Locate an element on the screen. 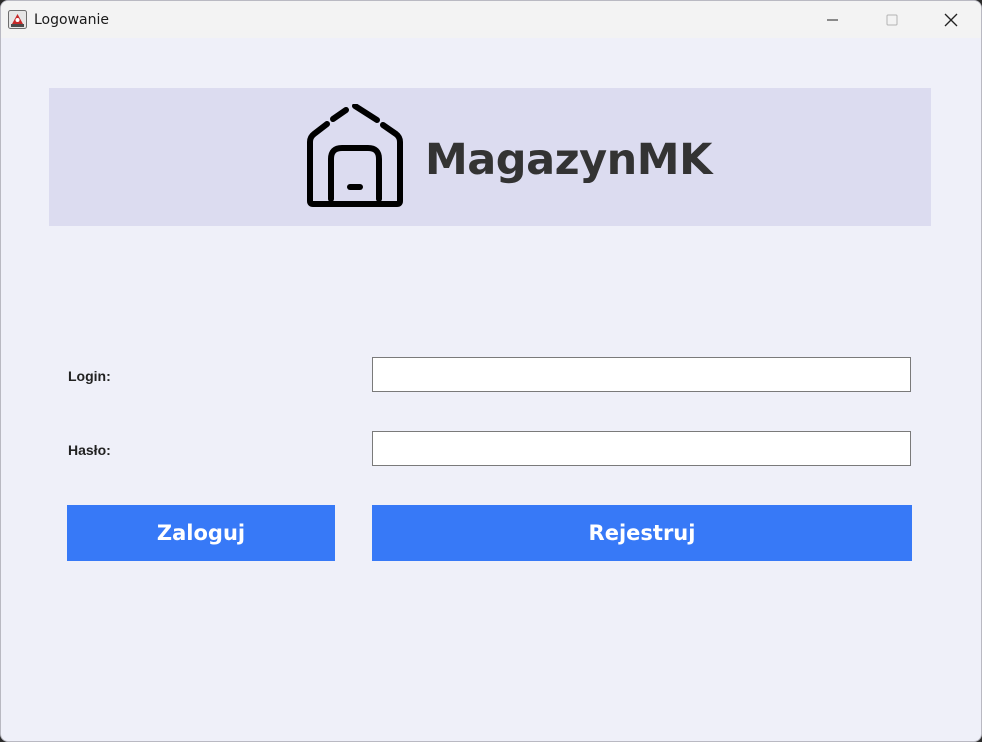 The height and width of the screenshot is (742, 982). login-input is located at coordinates (641, 374).